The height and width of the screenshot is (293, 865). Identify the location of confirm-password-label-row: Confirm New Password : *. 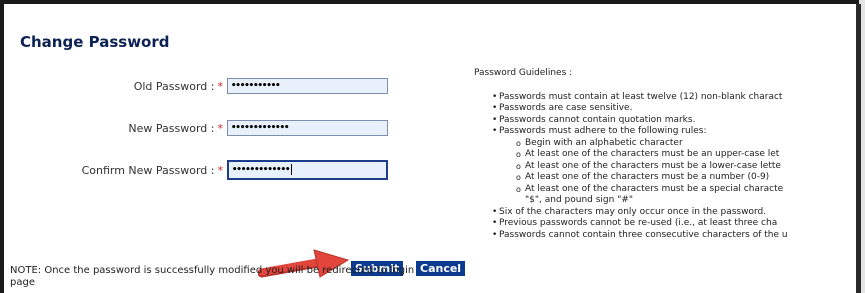
(115, 170).